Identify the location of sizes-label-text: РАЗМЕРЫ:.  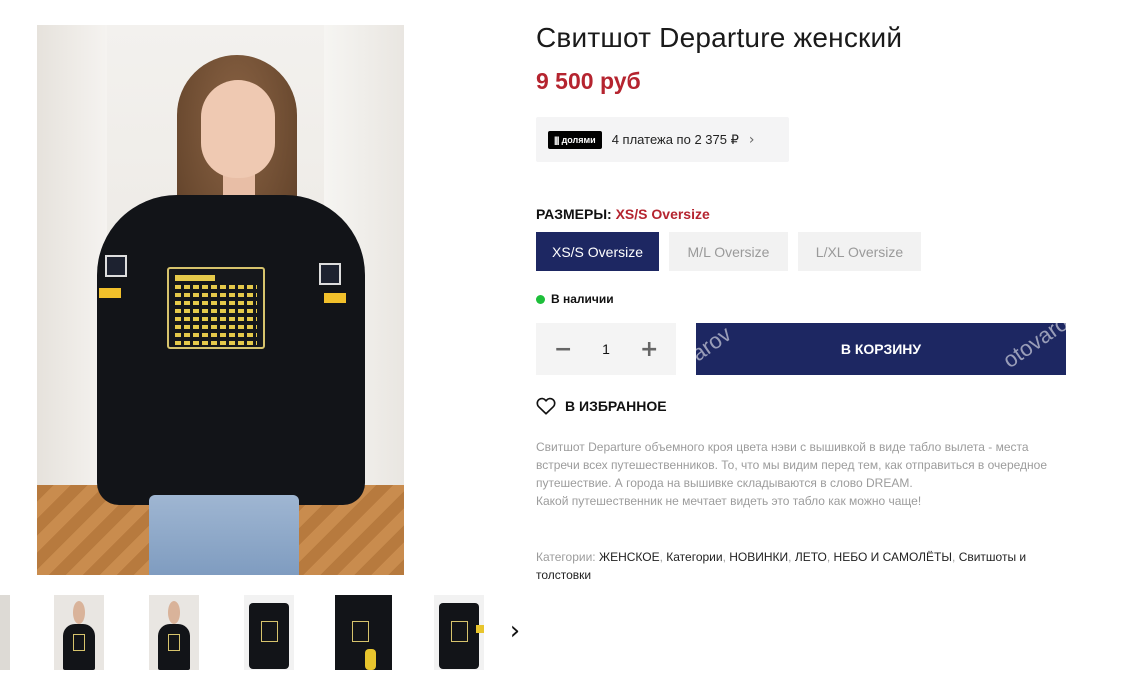
(574, 214).